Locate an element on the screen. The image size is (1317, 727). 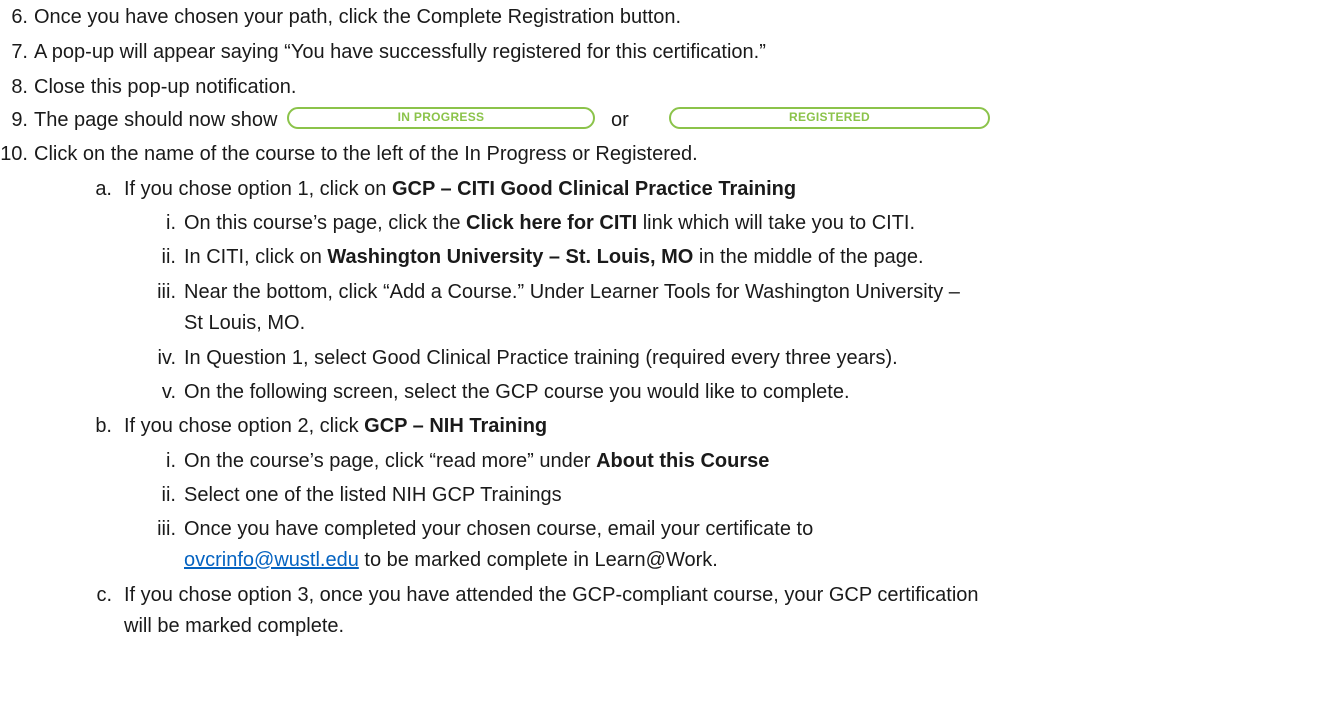
step-text: The page should now show is located at coordinates (156, 120).